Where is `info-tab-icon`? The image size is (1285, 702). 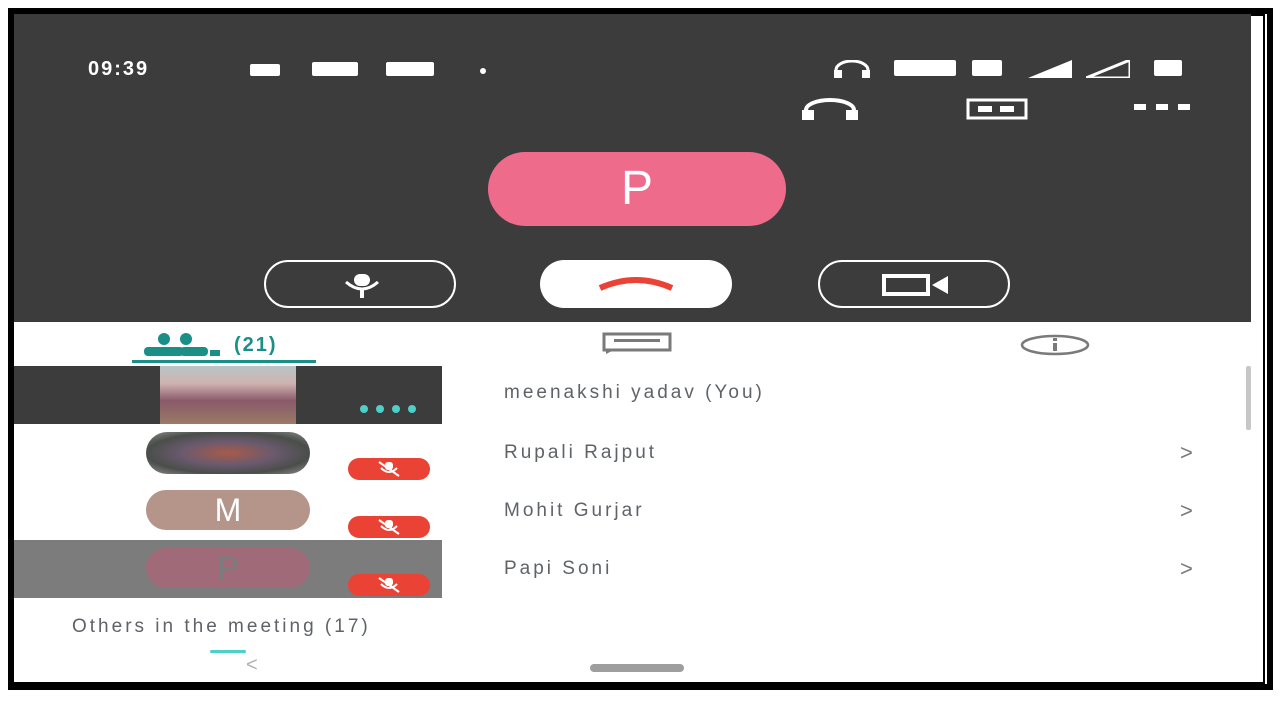 info-tab-icon is located at coordinates (1055, 345).